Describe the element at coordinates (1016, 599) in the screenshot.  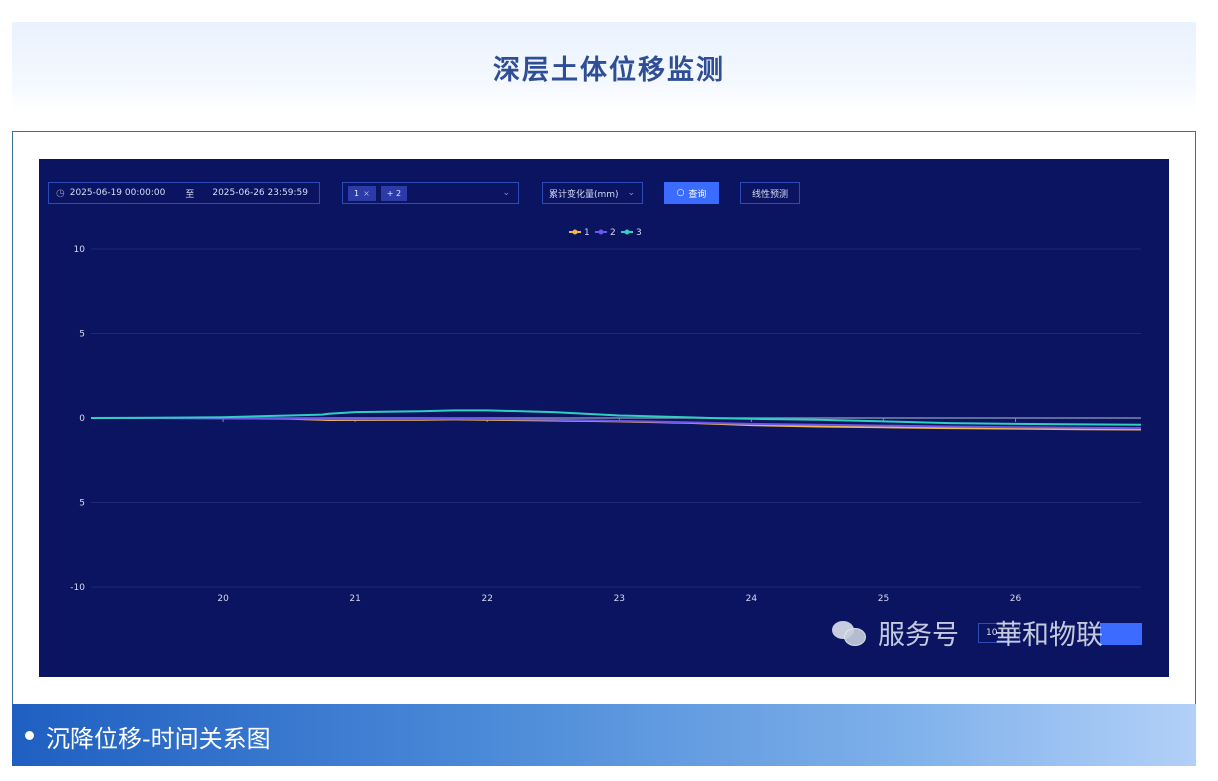
I see `x-tick-label: 26` at that location.